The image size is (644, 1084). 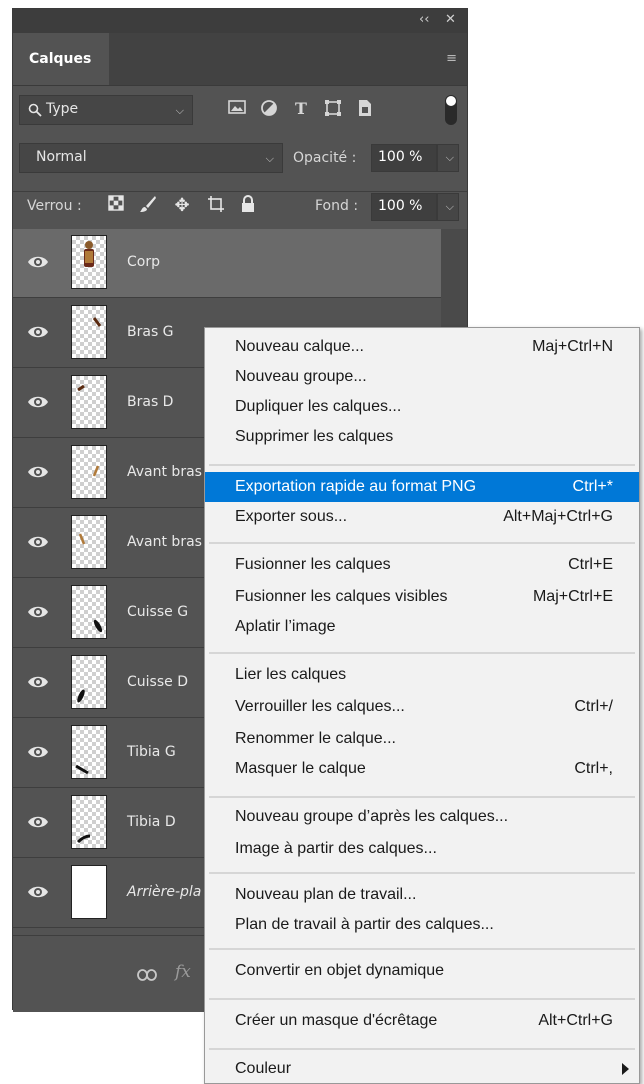 I want to click on layer-name: Corp, so click(x=143, y=262).